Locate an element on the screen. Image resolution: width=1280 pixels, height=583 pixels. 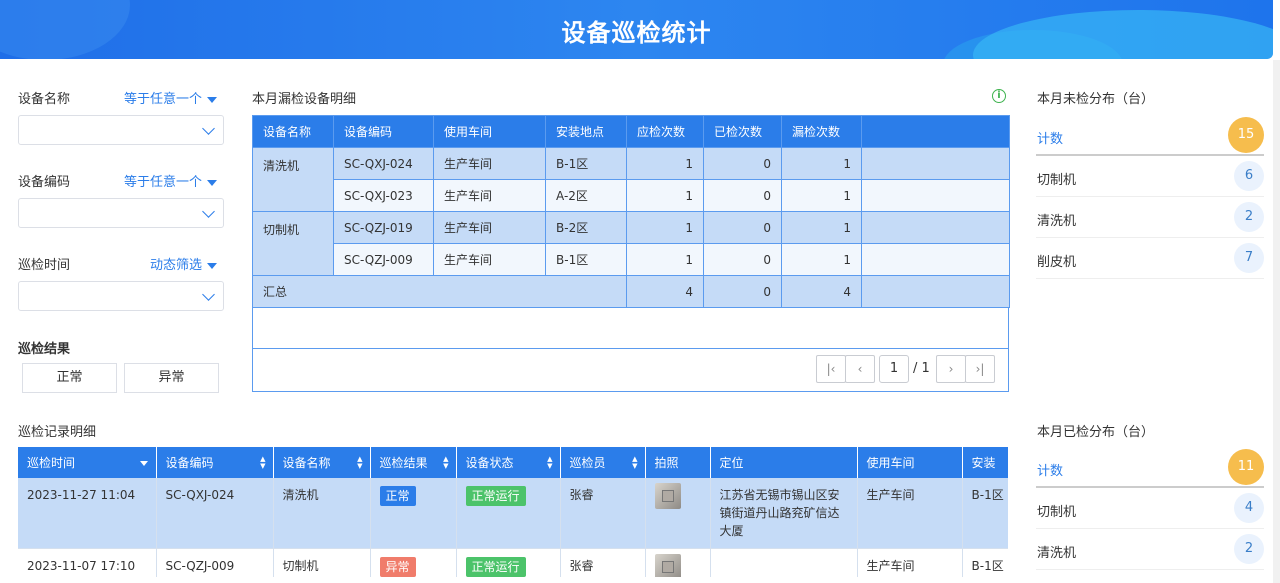
column-header: 漏检次数 is located at coordinates (821, 131).